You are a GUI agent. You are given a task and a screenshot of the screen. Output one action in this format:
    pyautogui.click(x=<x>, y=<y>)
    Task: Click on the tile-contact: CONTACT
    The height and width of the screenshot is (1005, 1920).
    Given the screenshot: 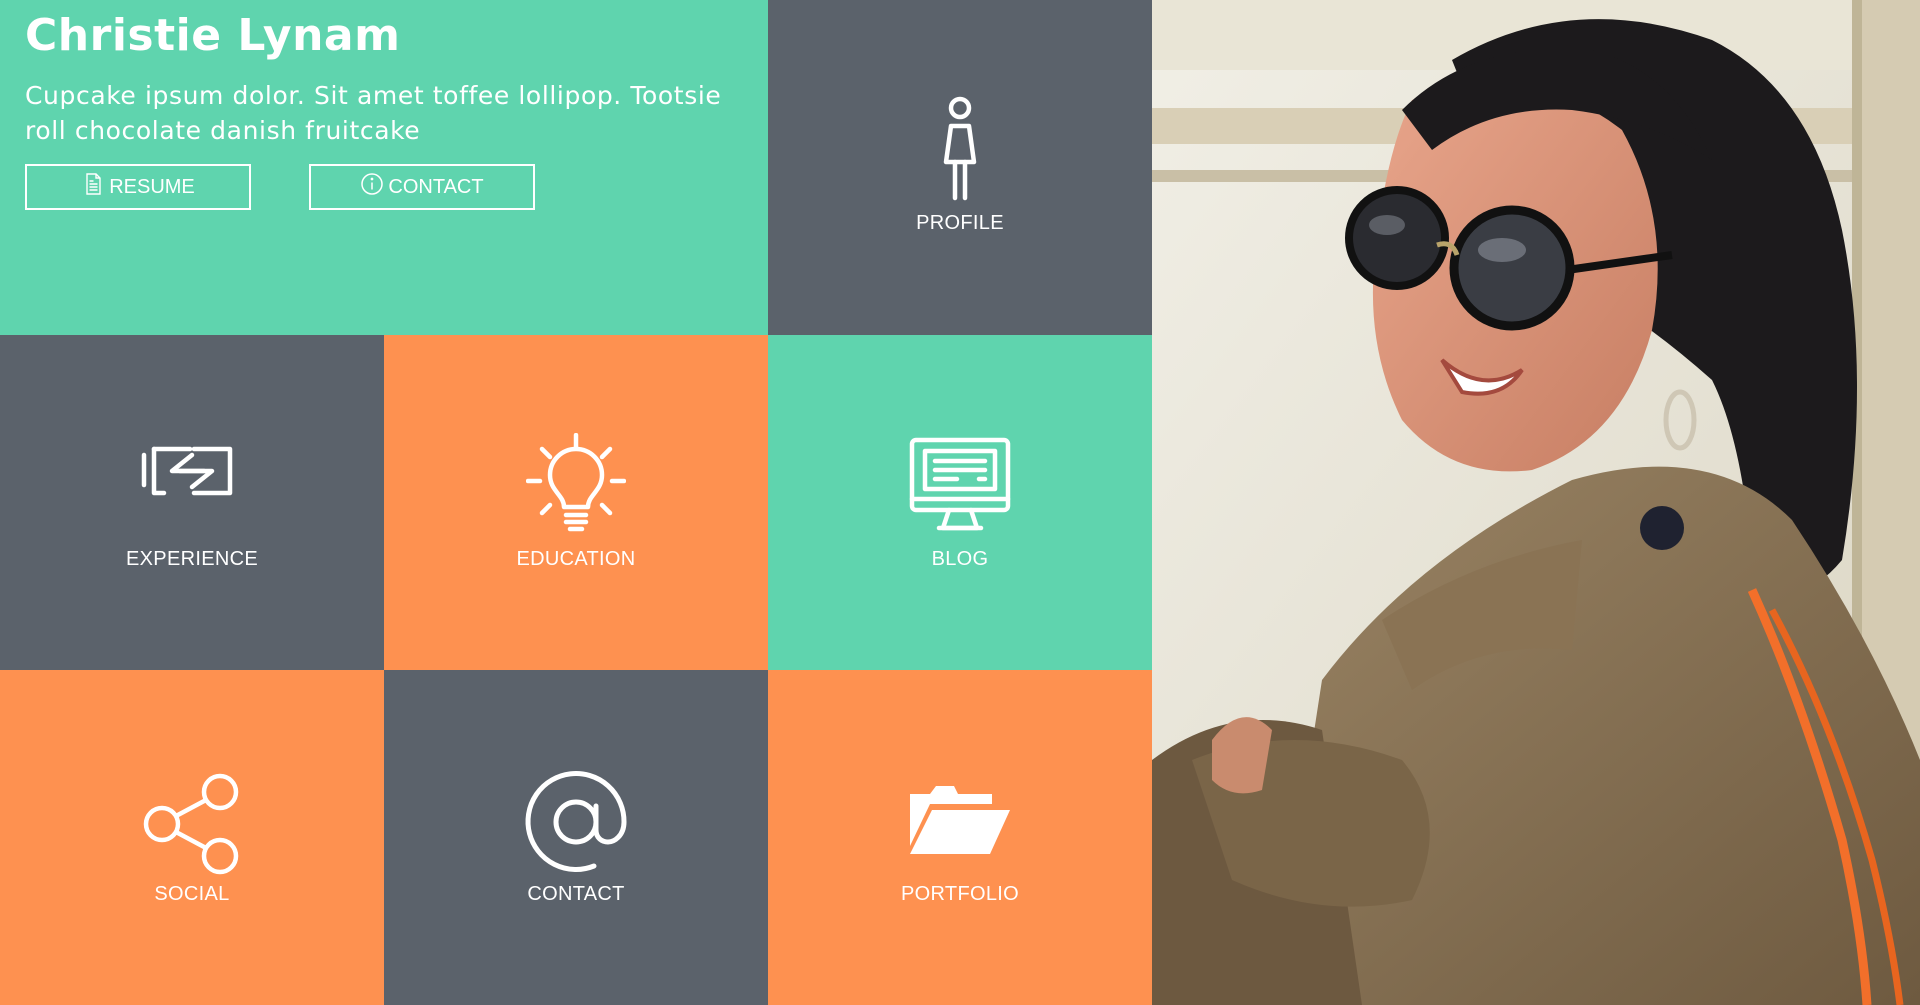 What is the action you would take?
    pyautogui.click(x=576, y=837)
    